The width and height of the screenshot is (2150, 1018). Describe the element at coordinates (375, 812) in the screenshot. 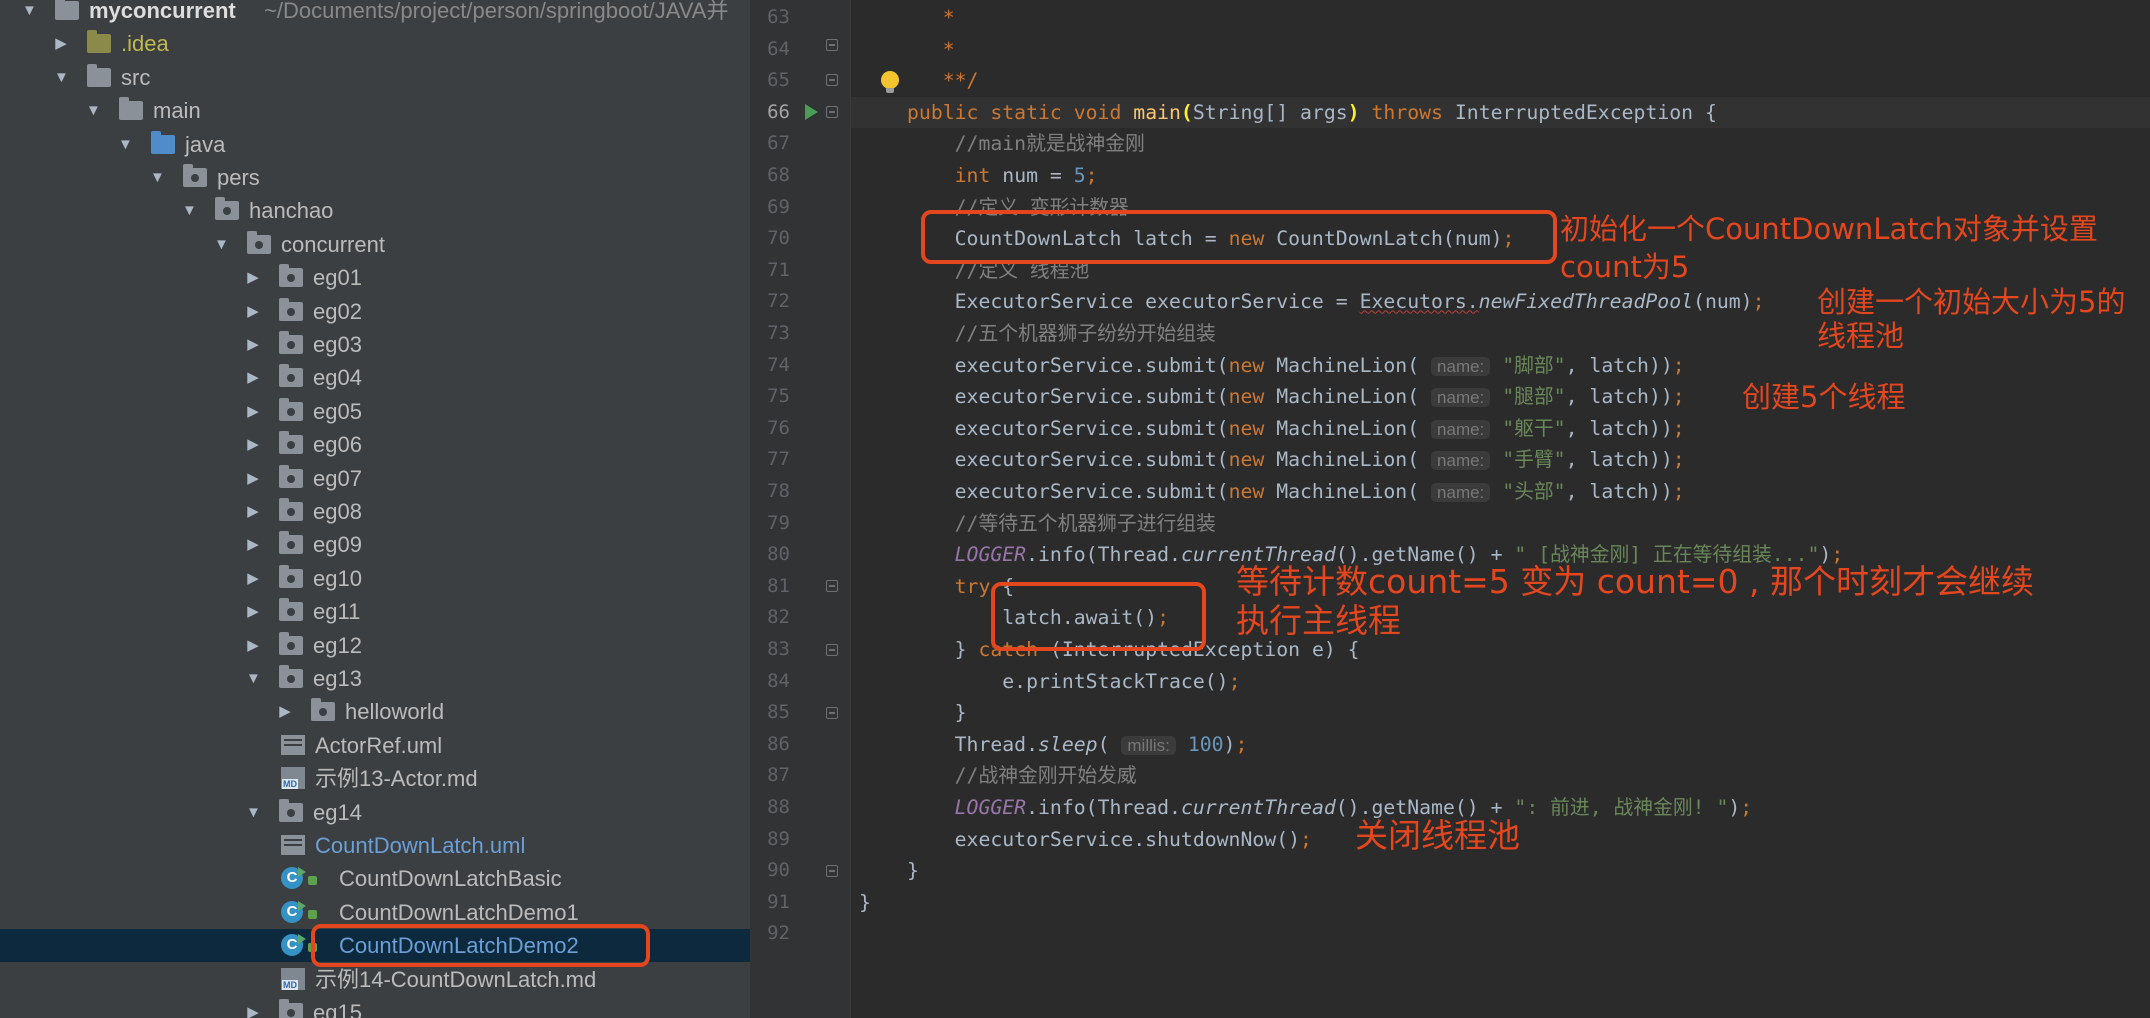

I see `tree-folder-item: ▼ eg14` at that location.